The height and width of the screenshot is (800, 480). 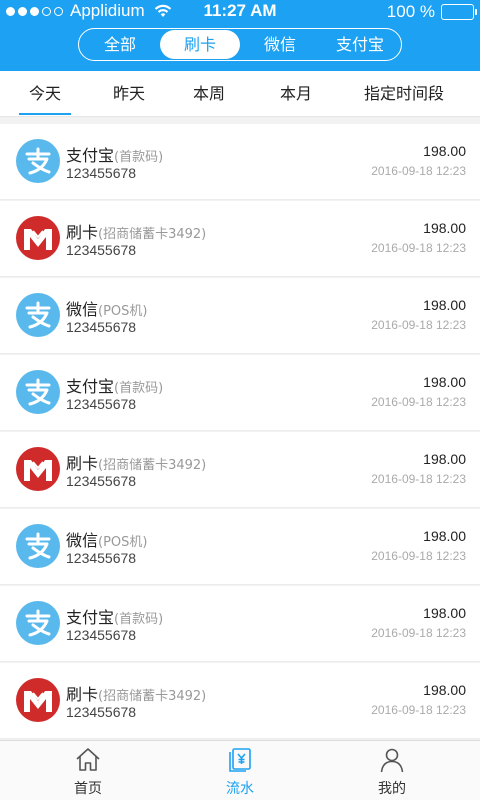 I want to click on nav-ledger: 流水, so click(x=240, y=770).